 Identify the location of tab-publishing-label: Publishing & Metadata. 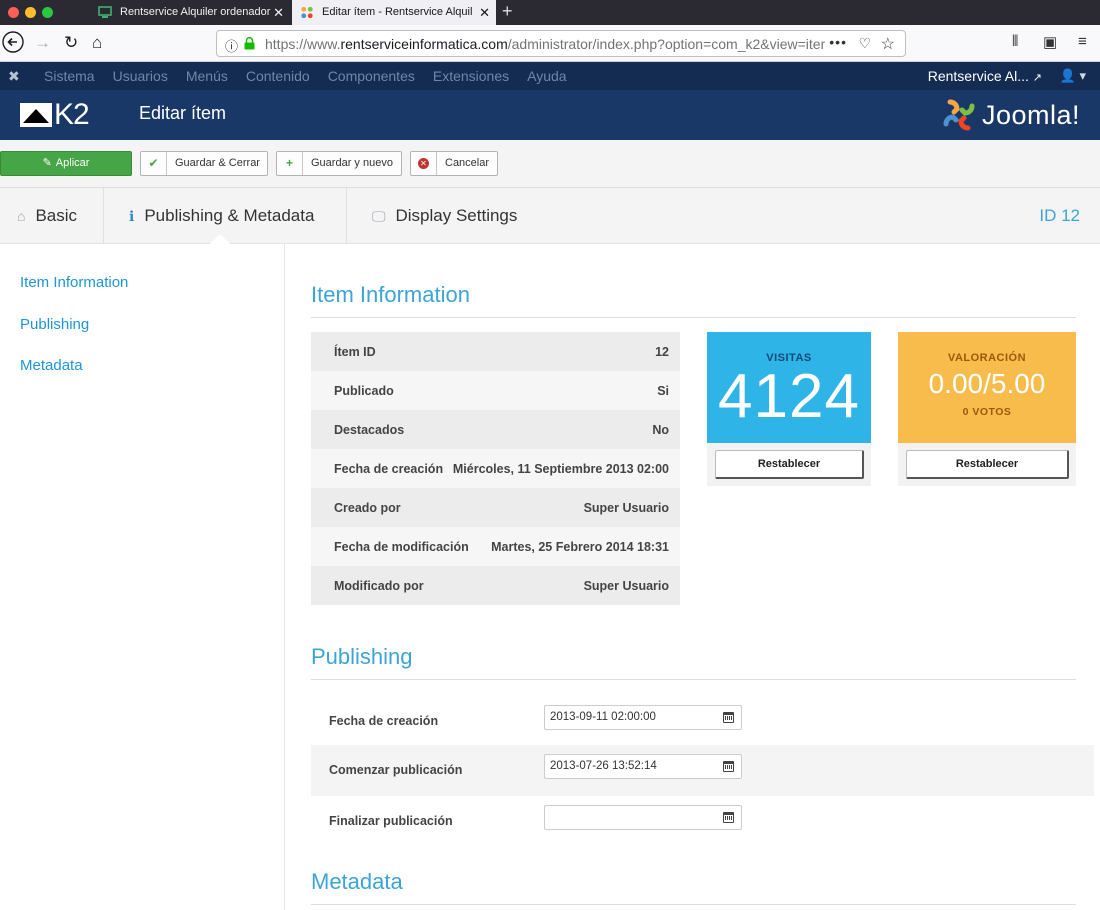
(229, 215).